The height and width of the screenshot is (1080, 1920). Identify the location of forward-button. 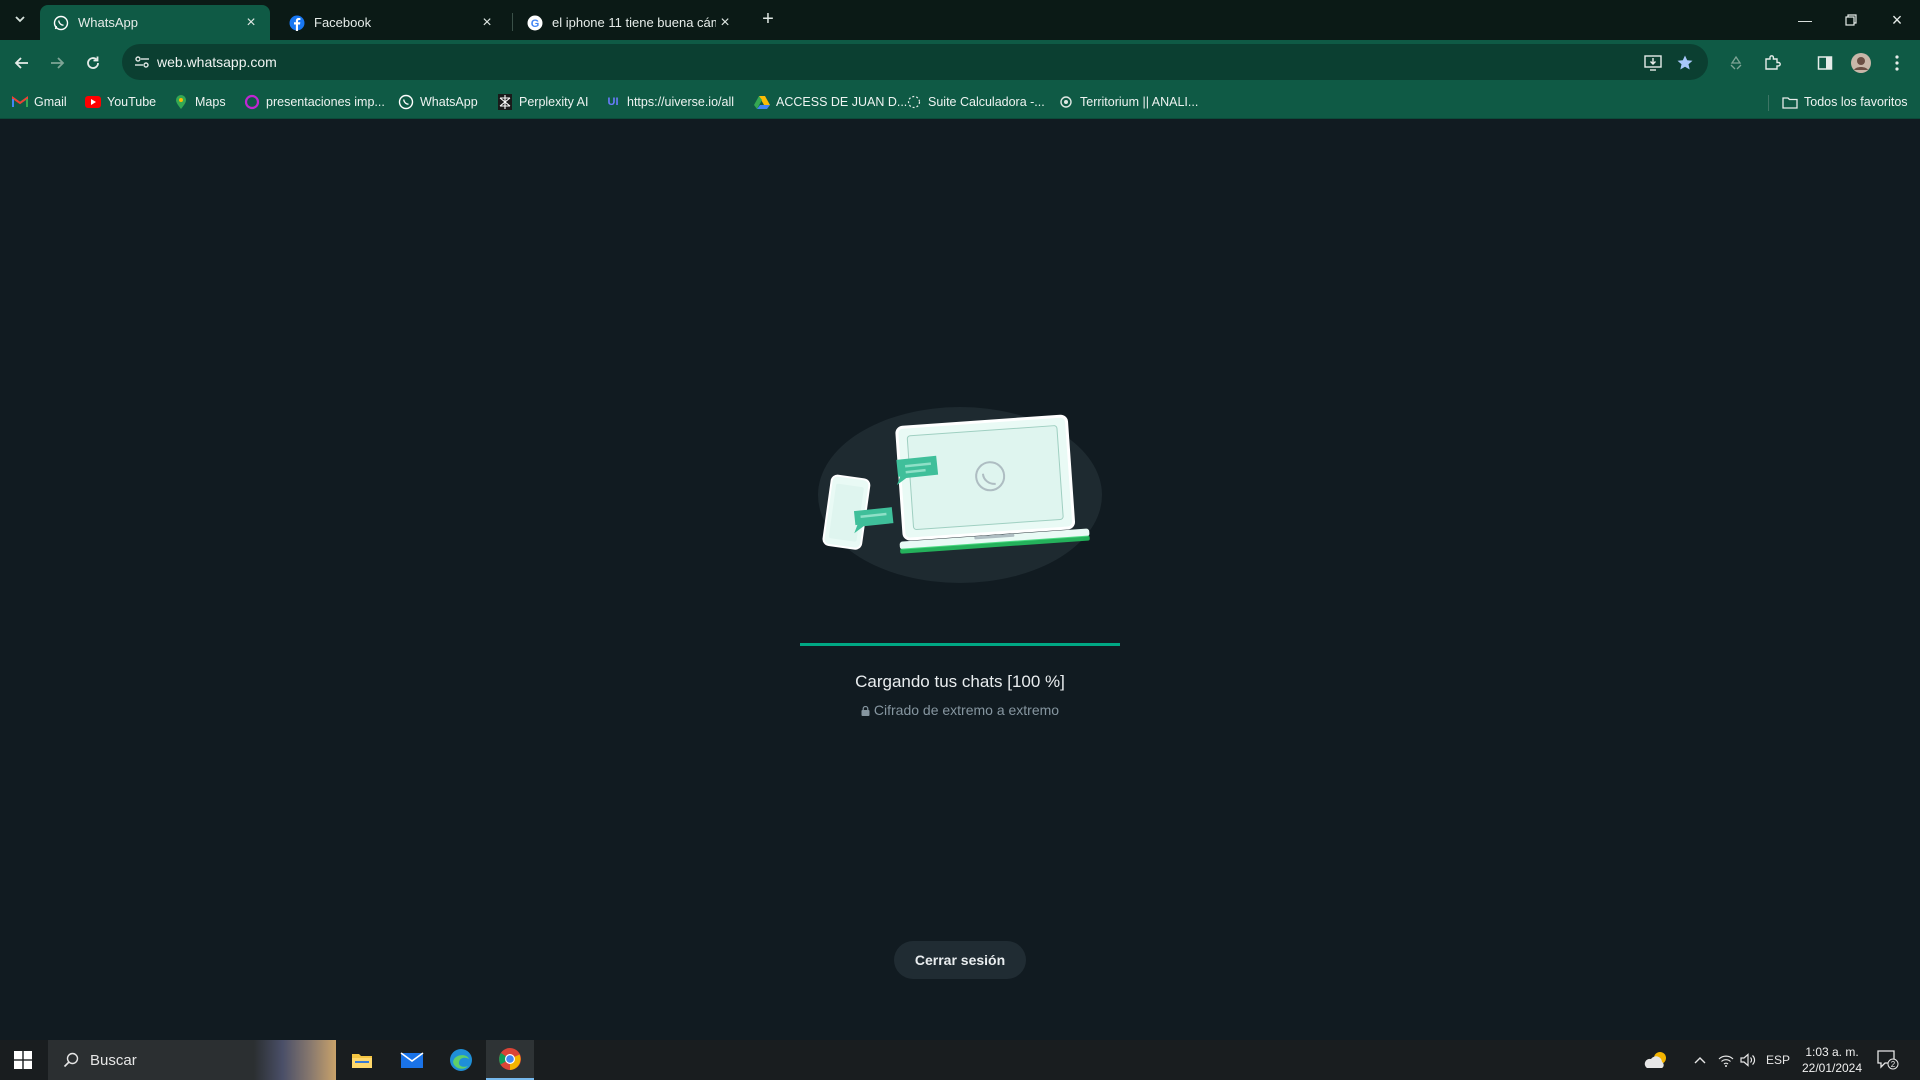
(57, 63).